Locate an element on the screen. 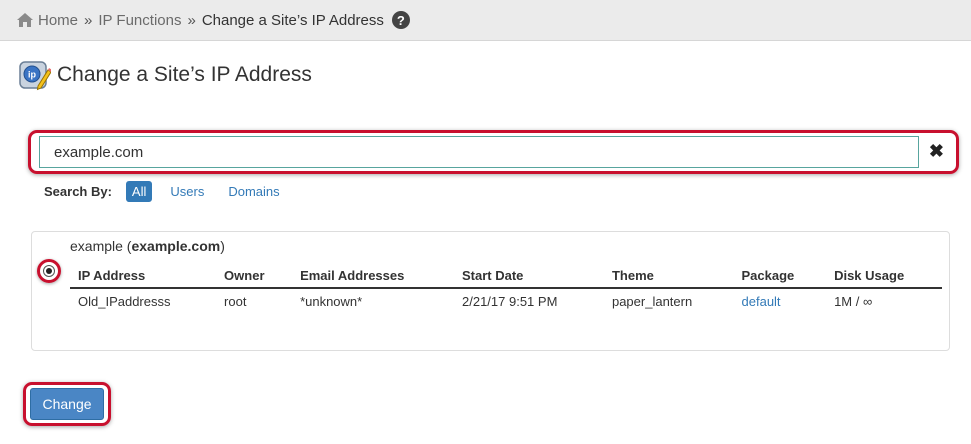 The width and height of the screenshot is (971, 444). radio-selected-dot is located at coordinates (49, 271).